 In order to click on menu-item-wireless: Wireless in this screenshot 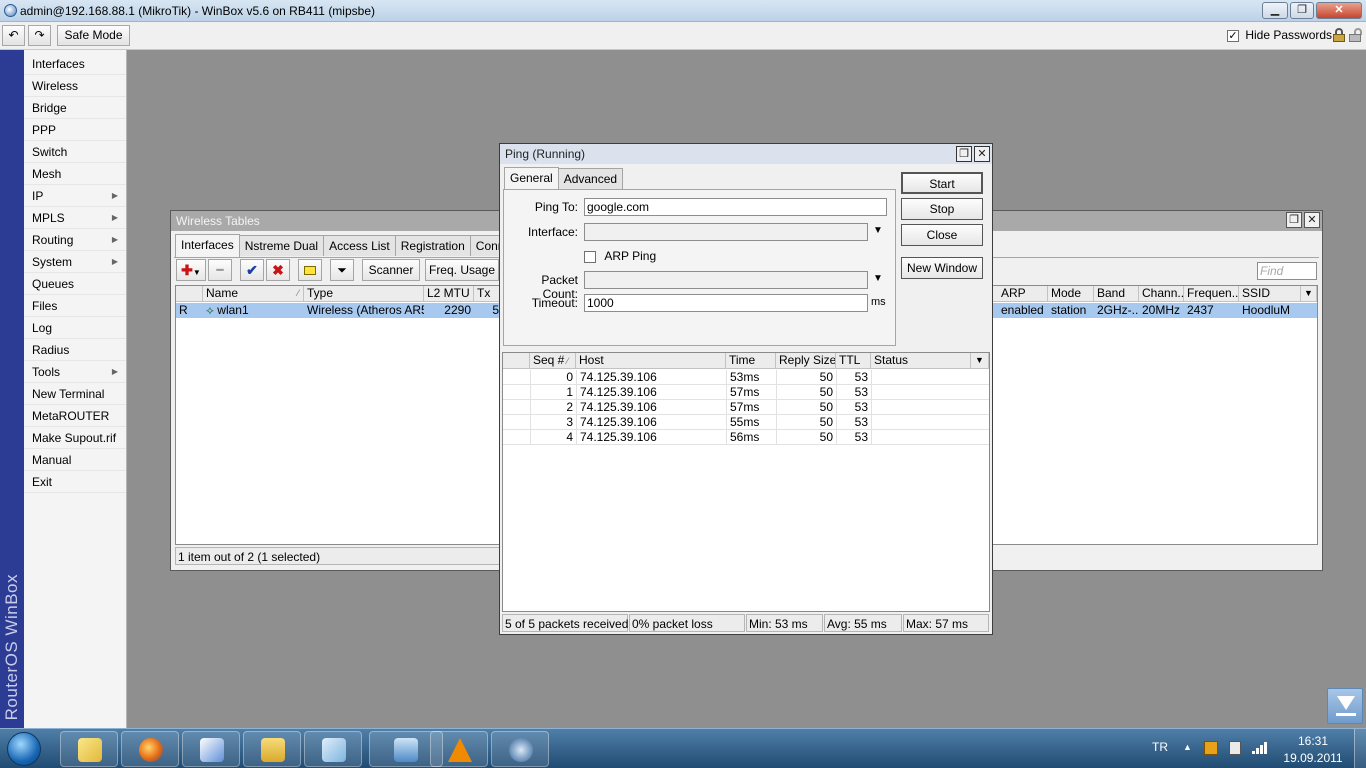, I will do `click(75, 86)`.